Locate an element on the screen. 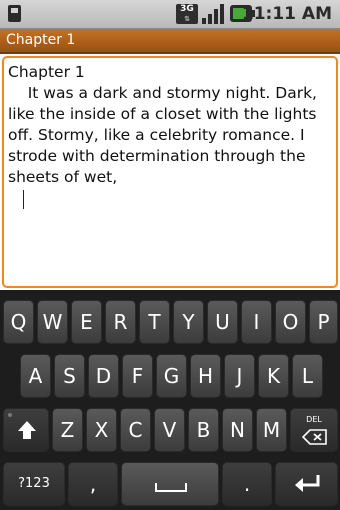 The height and width of the screenshot is (510, 340). symbols-key: ?123 is located at coordinates (34, 484).